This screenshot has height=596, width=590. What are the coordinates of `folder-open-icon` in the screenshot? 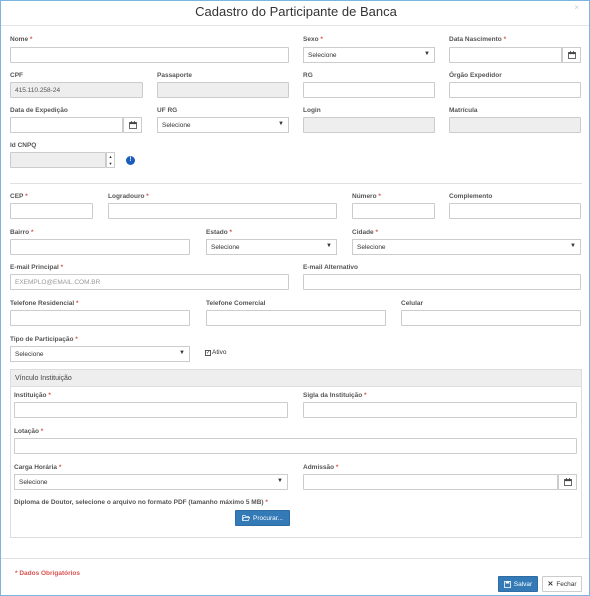 It's located at (246, 518).